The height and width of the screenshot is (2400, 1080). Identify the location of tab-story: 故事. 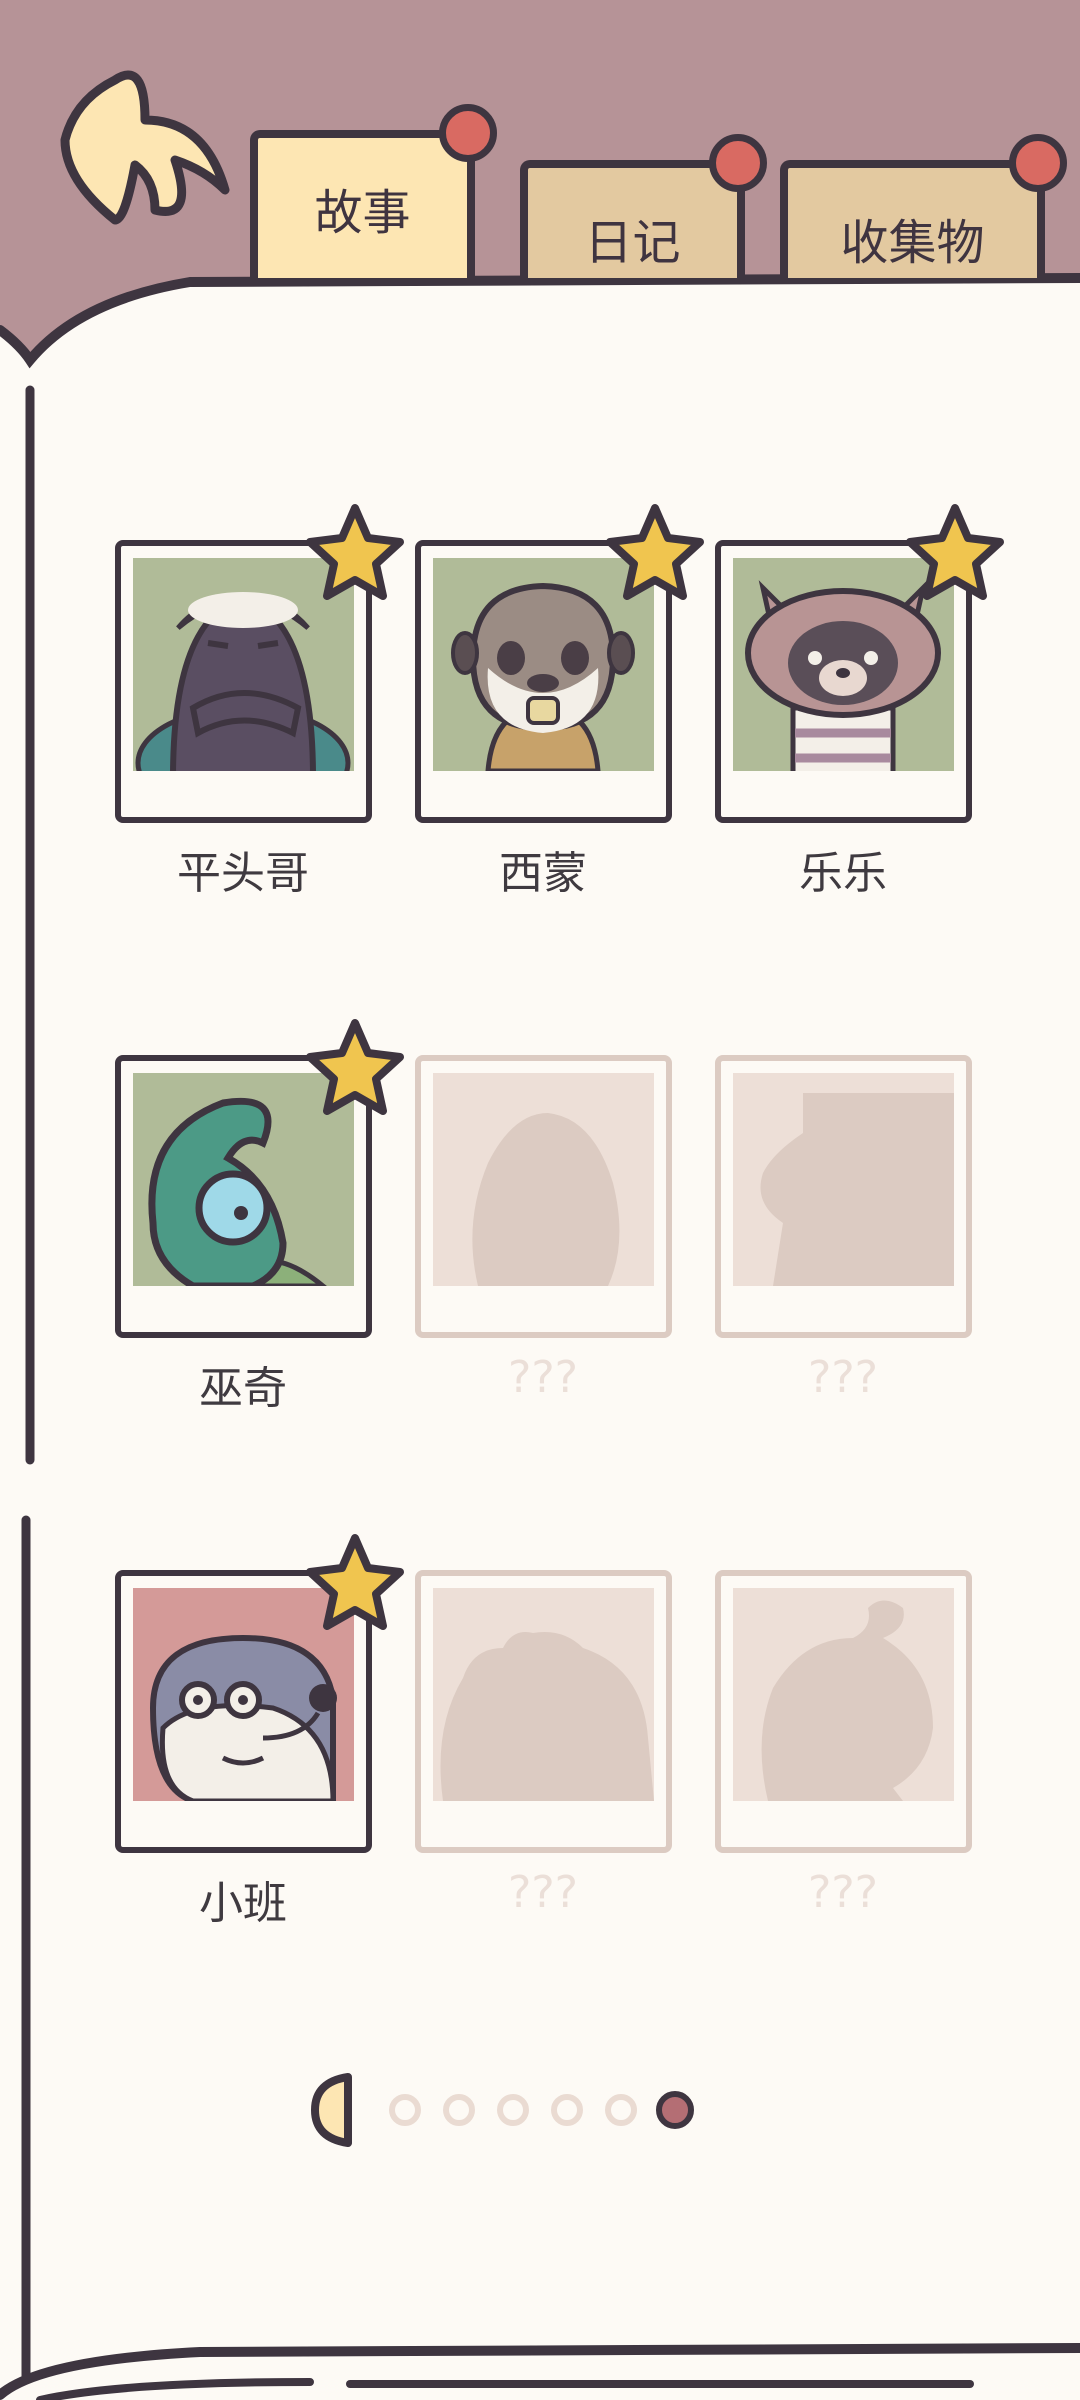
(373, 191).